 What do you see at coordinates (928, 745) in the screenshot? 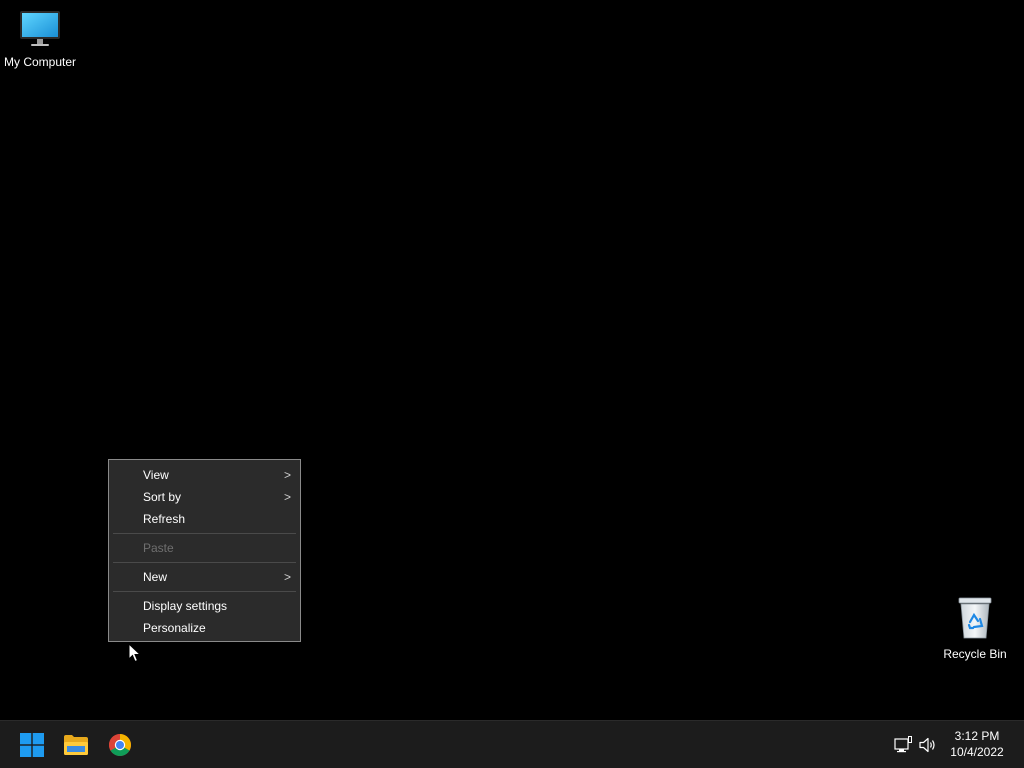
I see `volume-icon` at bounding box center [928, 745].